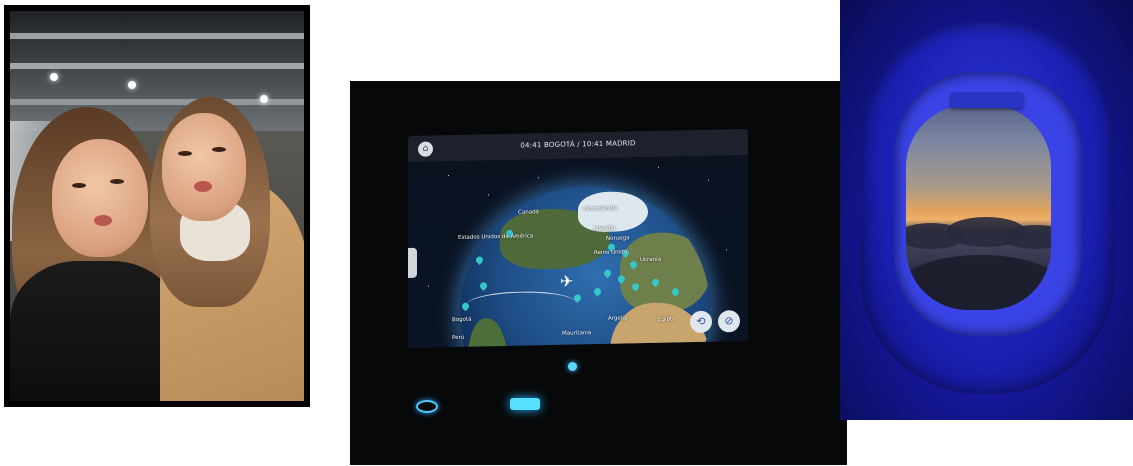  I want to click on map-label-noruega: Noruega, so click(618, 238).